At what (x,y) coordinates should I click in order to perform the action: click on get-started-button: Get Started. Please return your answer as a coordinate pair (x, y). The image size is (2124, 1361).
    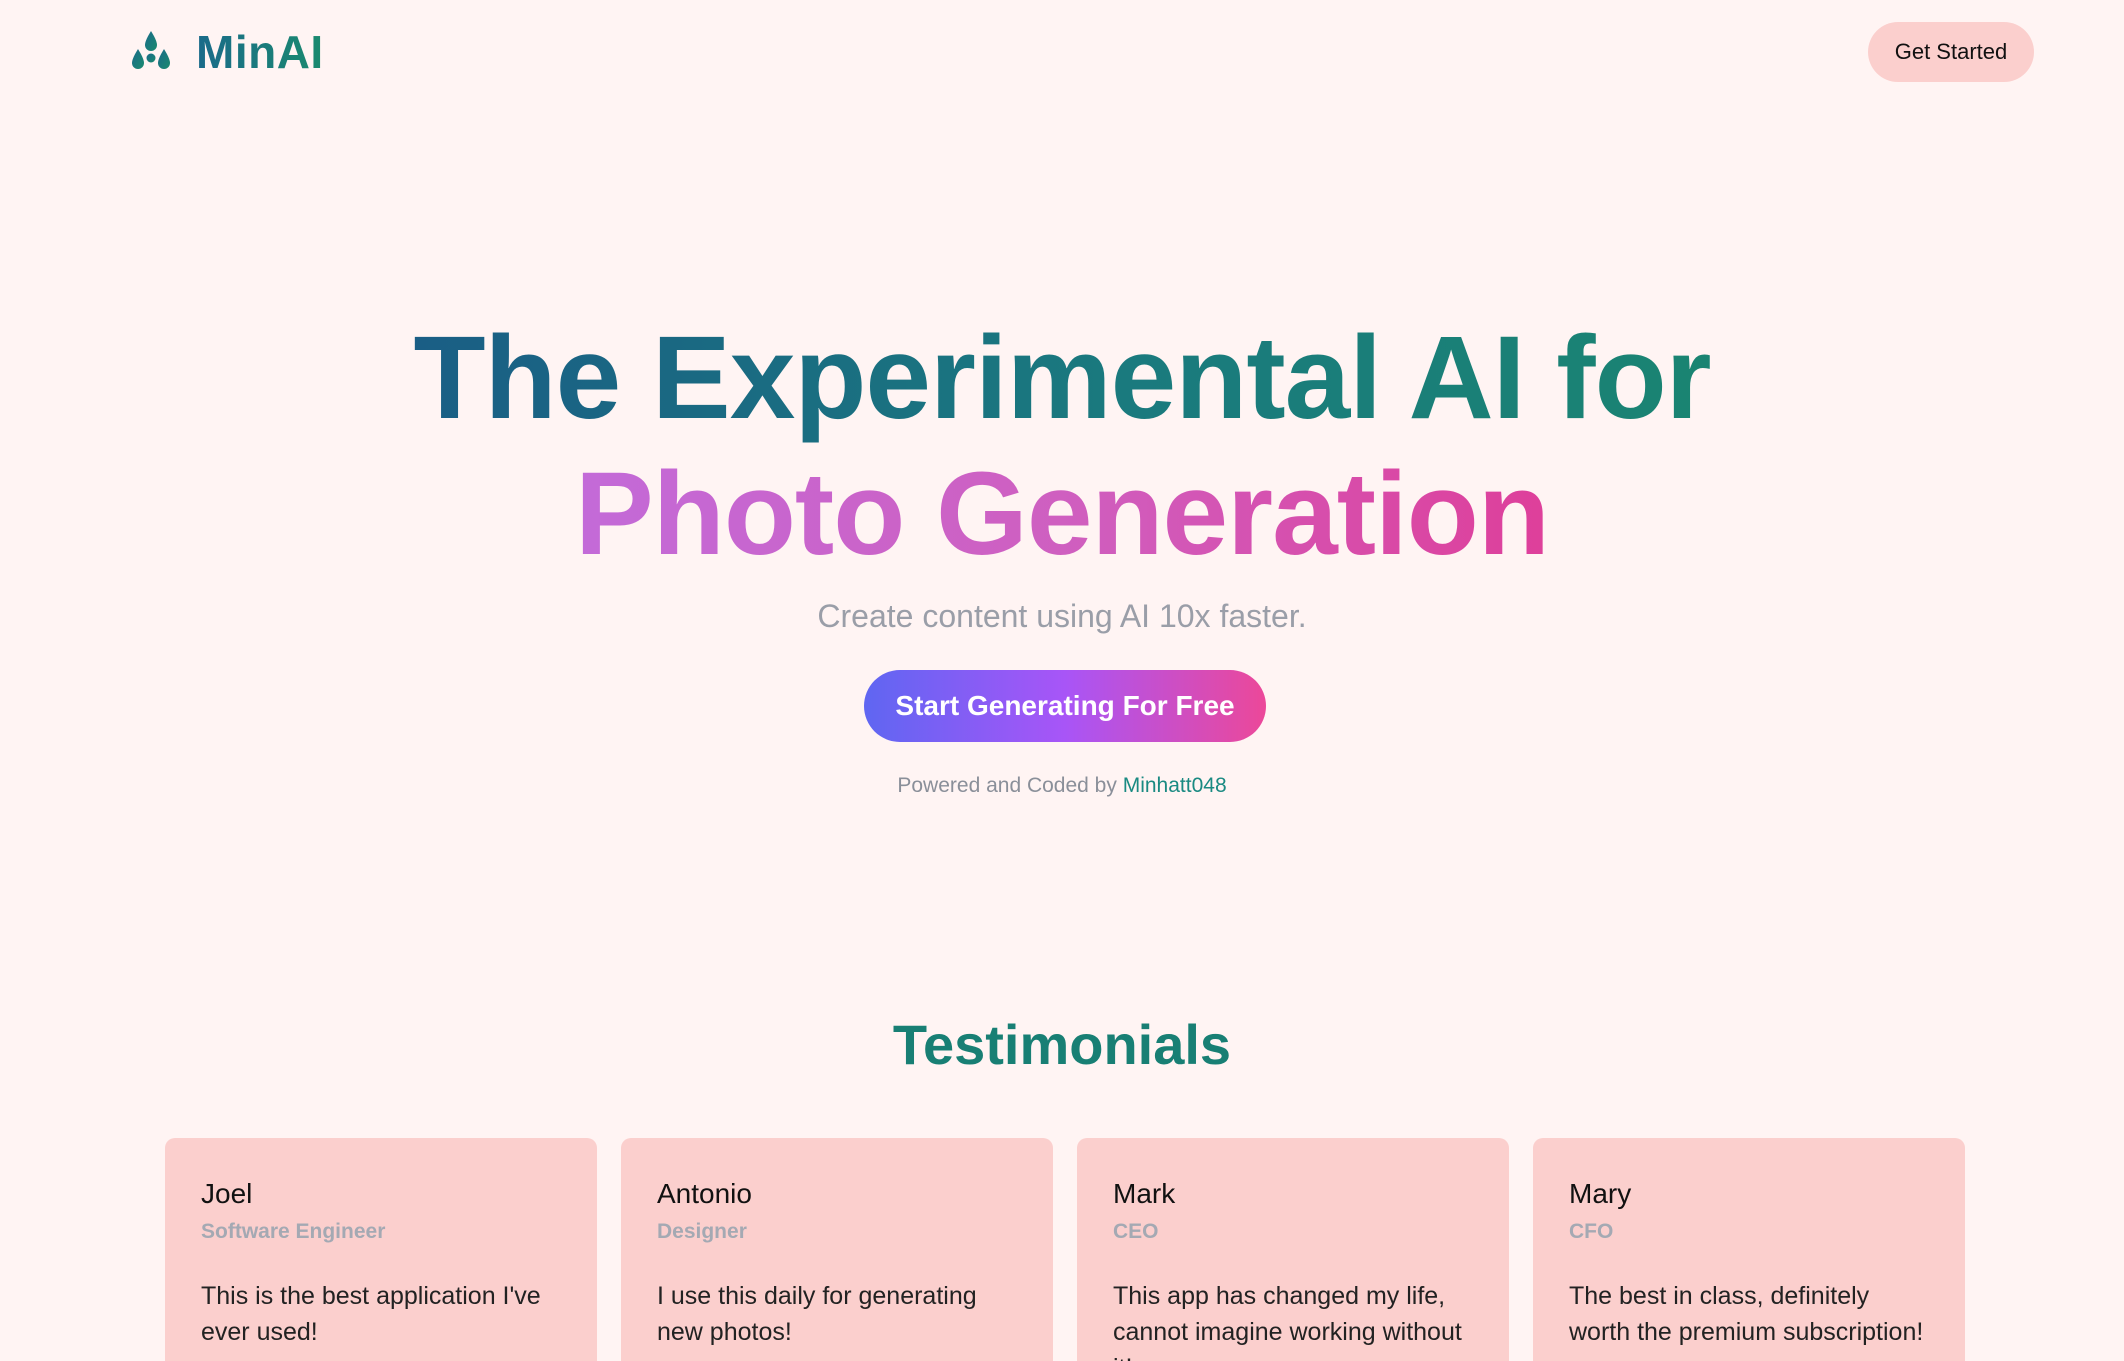
    Looking at the image, I should click on (1951, 52).